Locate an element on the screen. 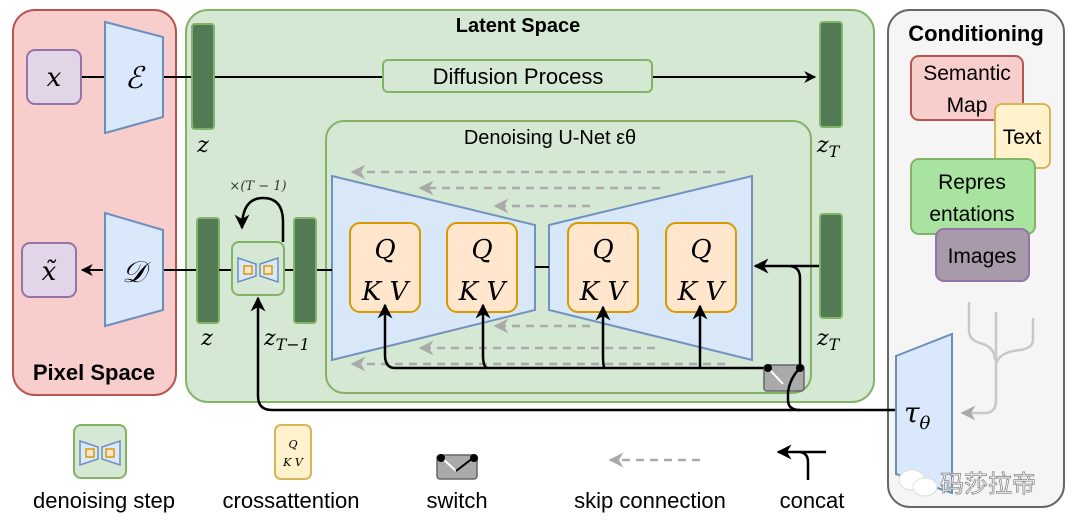  latent-zT-1-bar is located at coordinates (305, 270).